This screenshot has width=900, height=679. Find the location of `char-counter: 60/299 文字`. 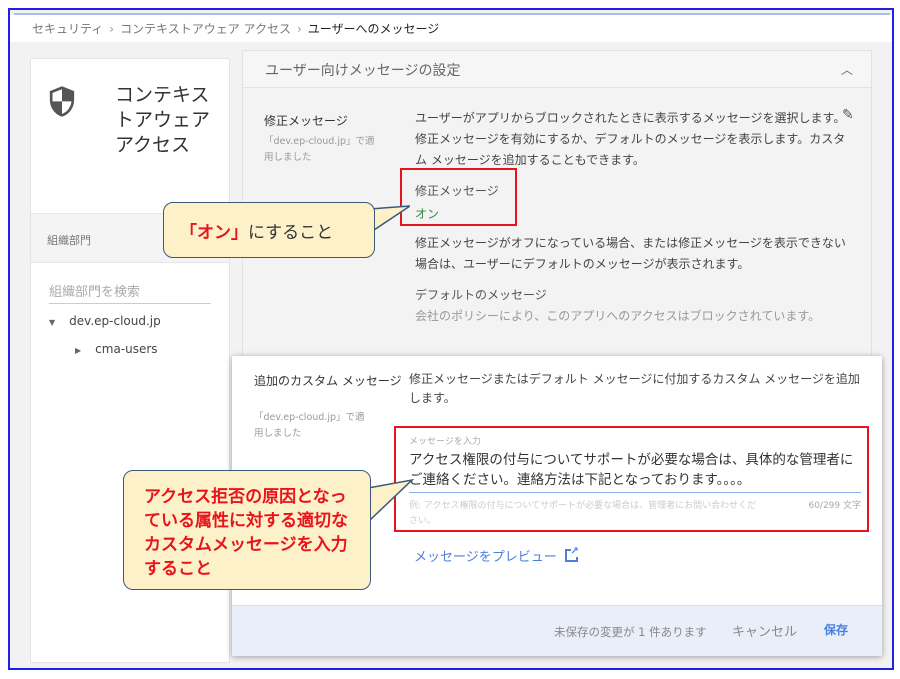

char-counter: 60/299 文字 is located at coordinates (834, 506).